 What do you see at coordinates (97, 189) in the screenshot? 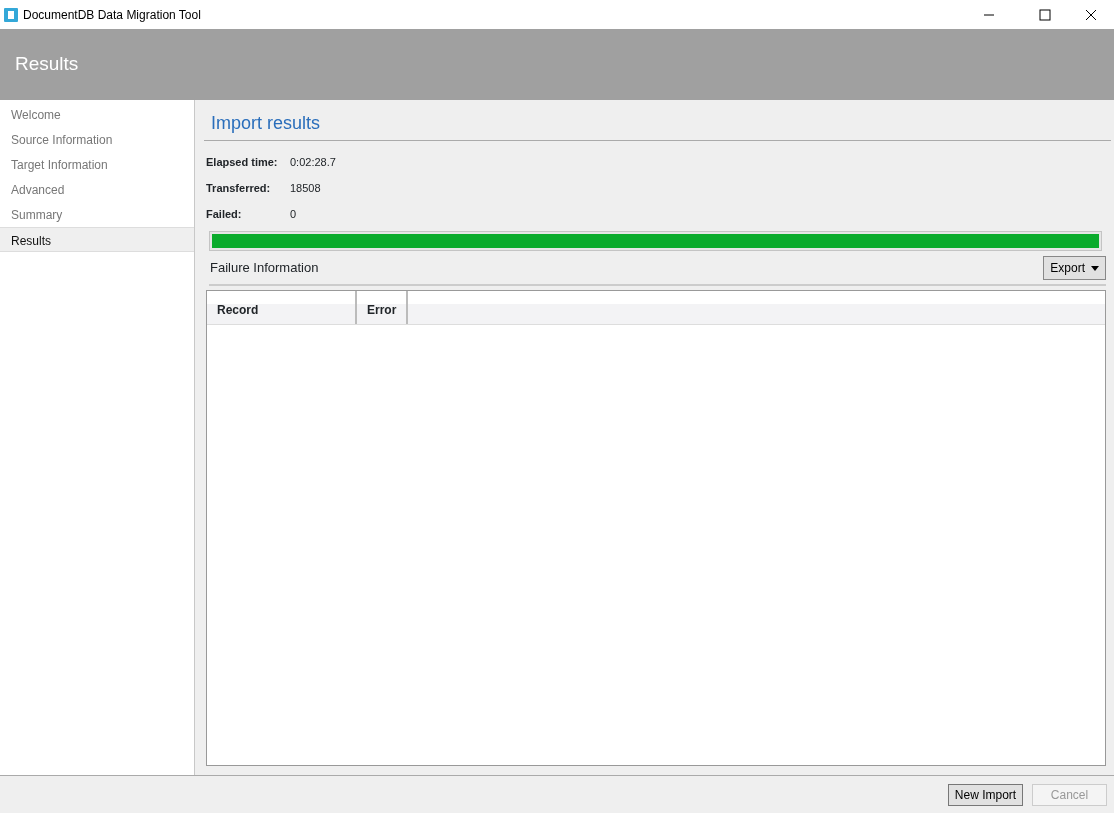
I see `sidebar-item: Advanced` at bounding box center [97, 189].